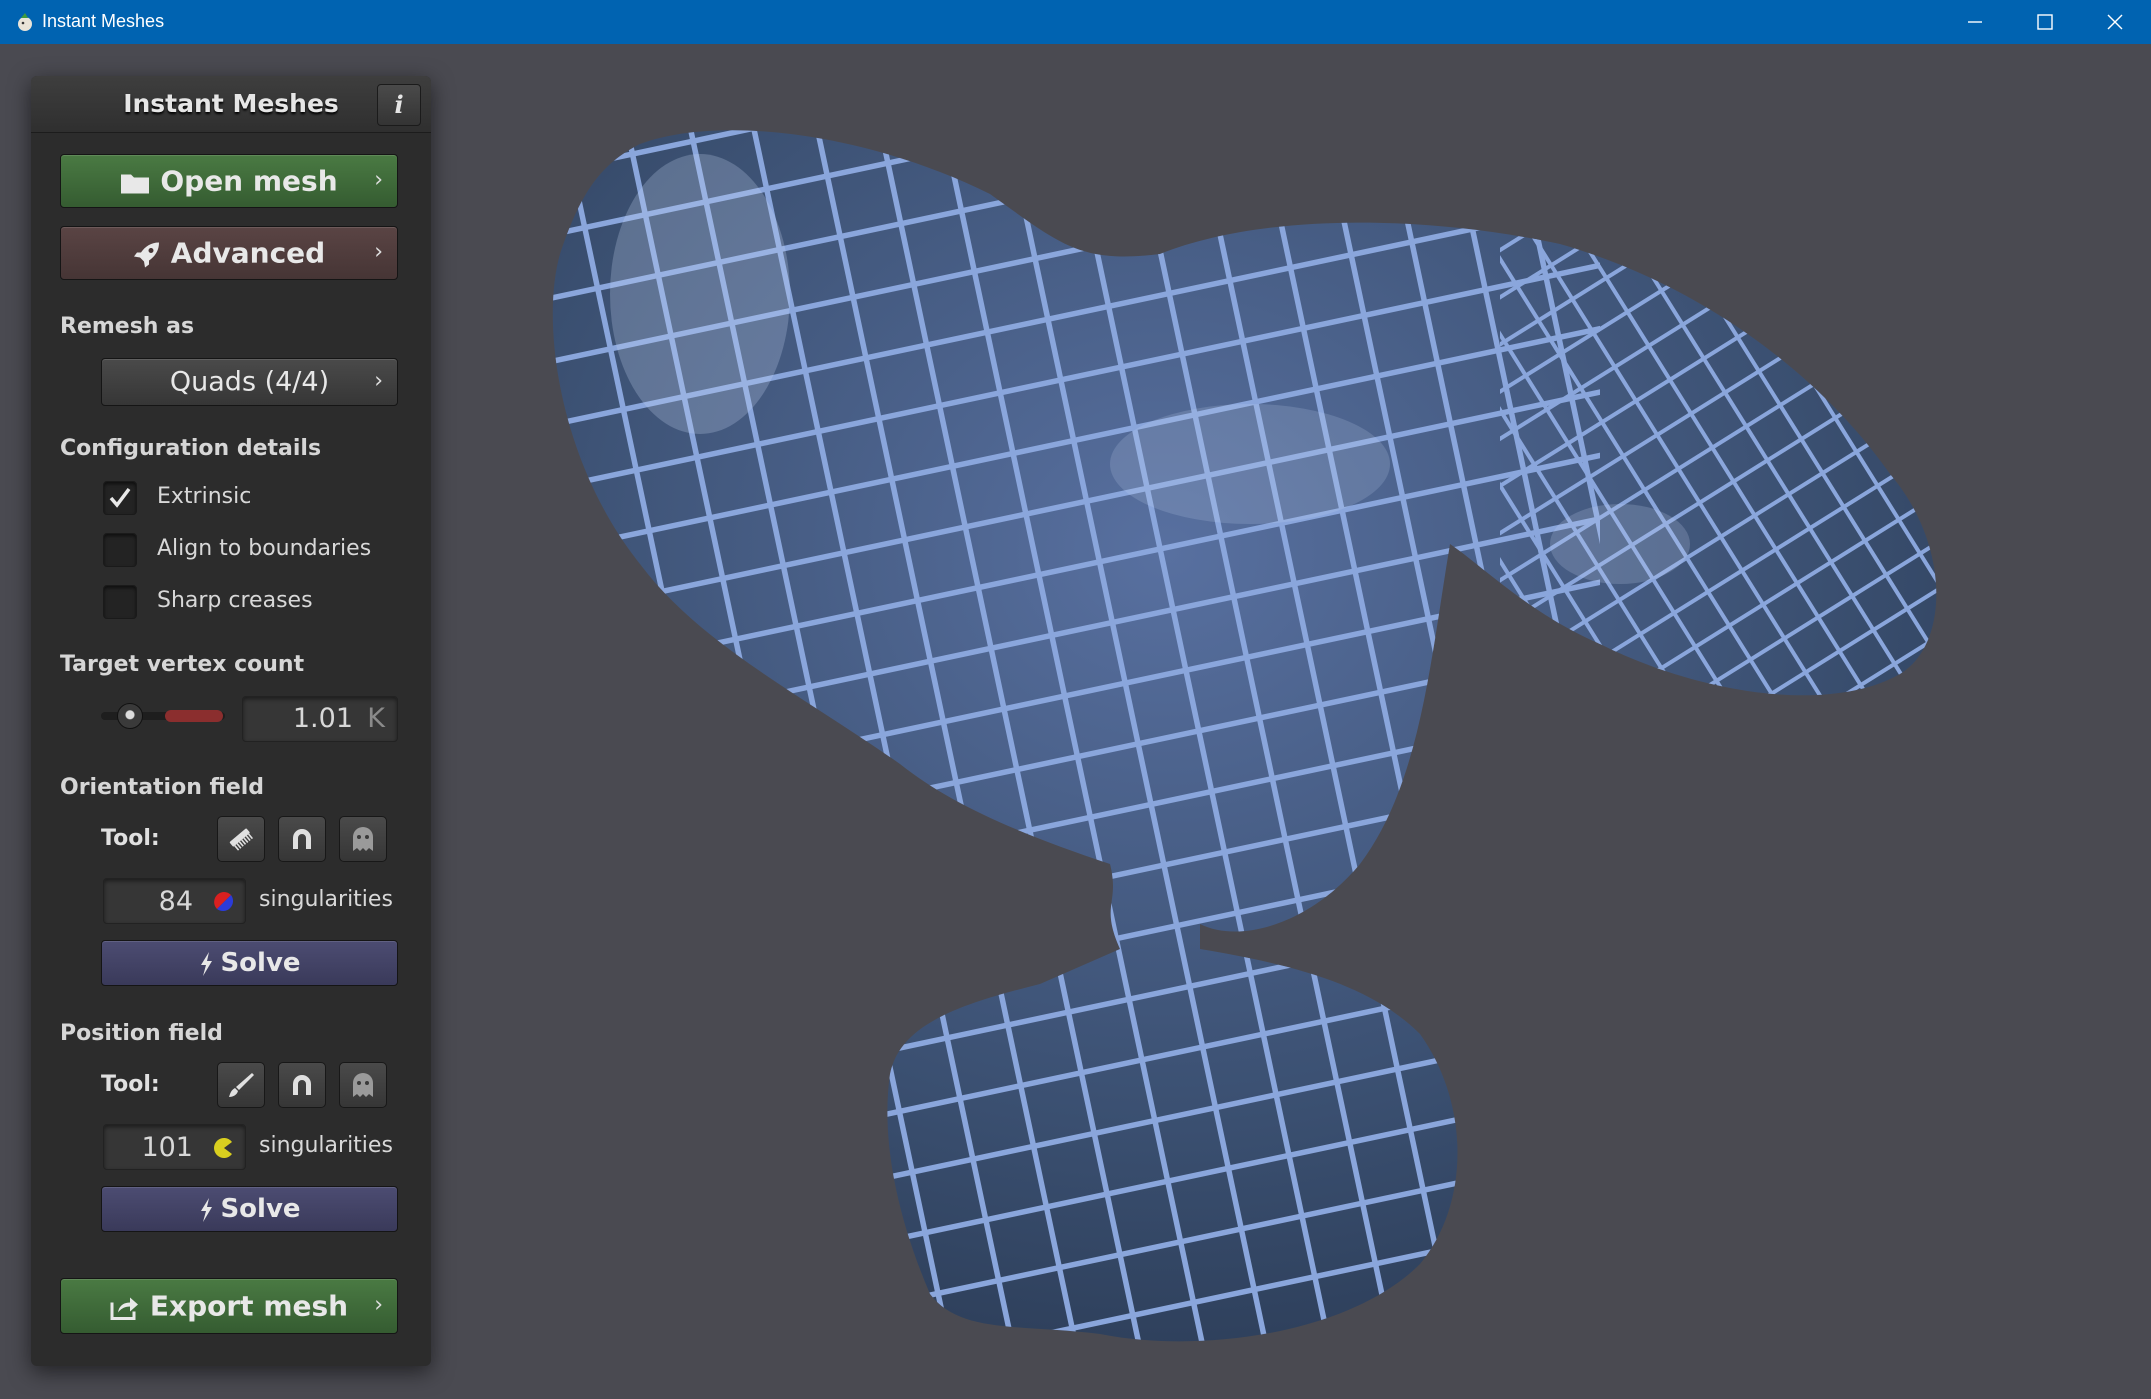 This screenshot has height=1399, width=2151. What do you see at coordinates (103, 21) in the screenshot?
I see `window-title: Instant Meshes` at bounding box center [103, 21].